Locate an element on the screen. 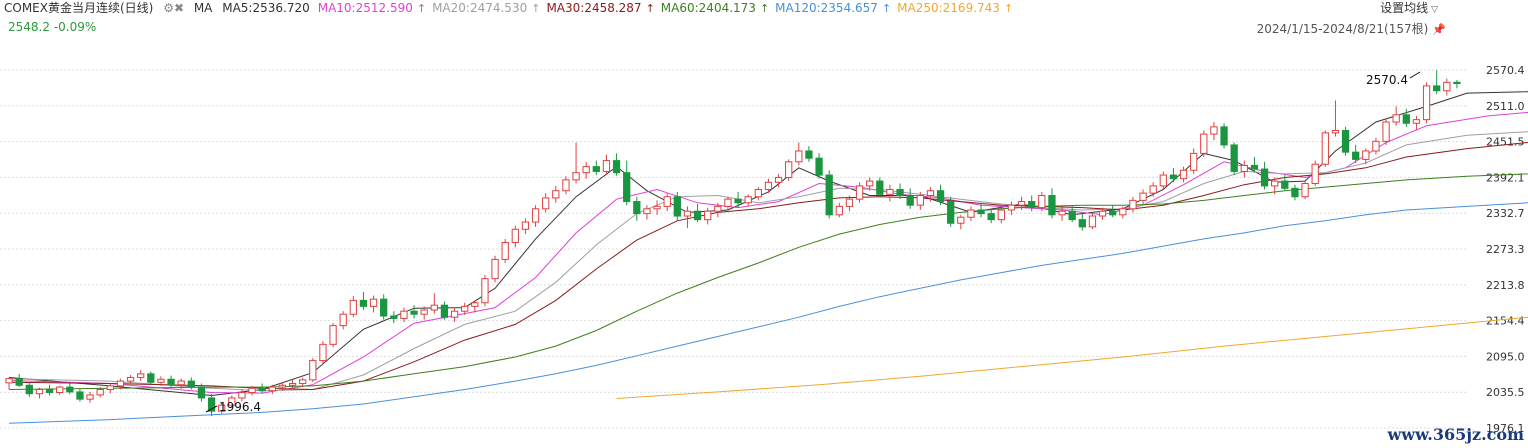  y-tick-label: 2213.8 is located at coordinates (1505, 285).